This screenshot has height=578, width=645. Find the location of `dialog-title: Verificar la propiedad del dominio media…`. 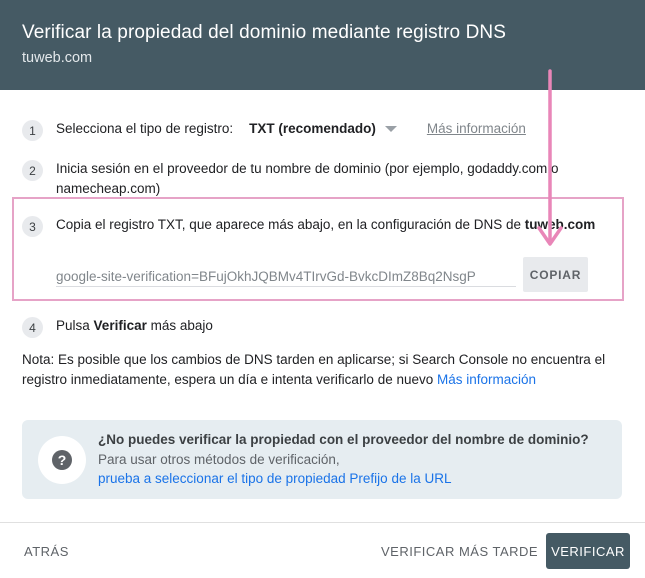

dialog-title: Verificar la propiedad del dominio media… is located at coordinates (264, 32).